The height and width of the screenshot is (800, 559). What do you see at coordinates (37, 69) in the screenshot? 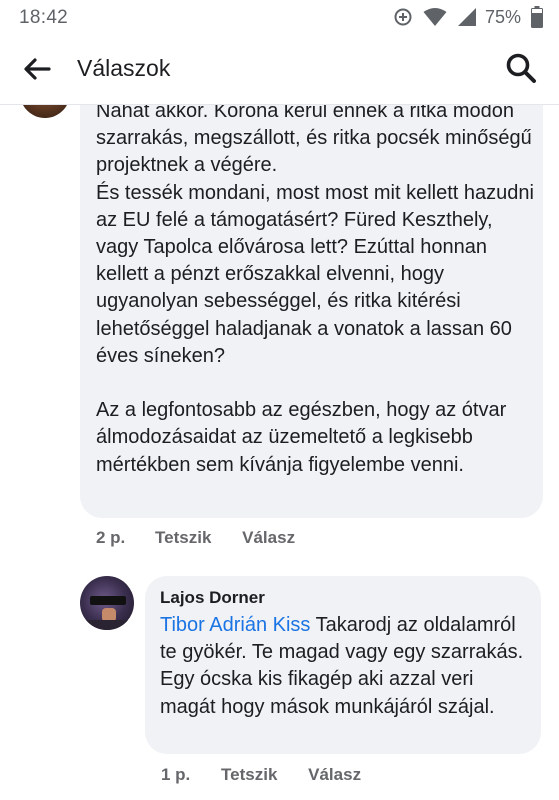
I see `arrow-left-icon` at bounding box center [37, 69].